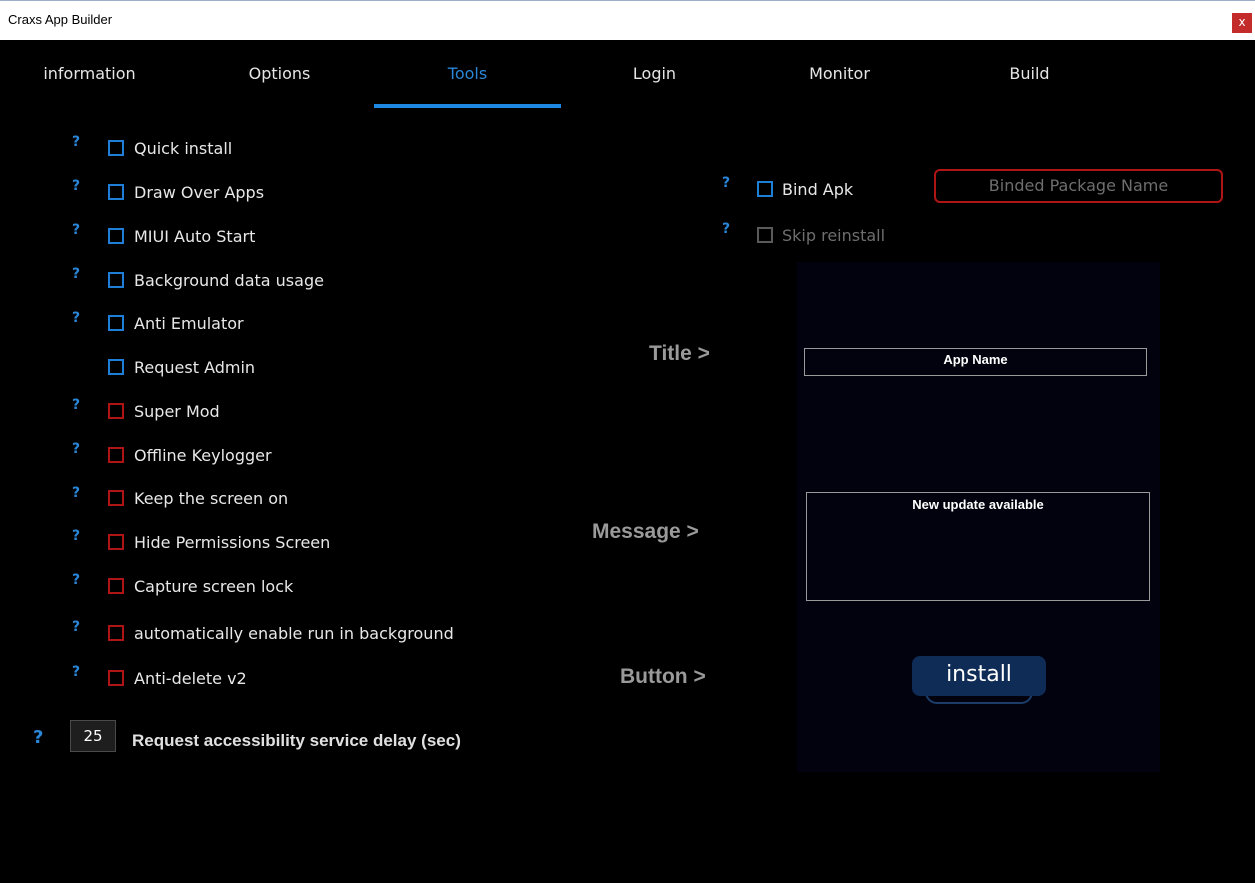  I want to click on background-data-usage-label: Background data usage, so click(229, 280).